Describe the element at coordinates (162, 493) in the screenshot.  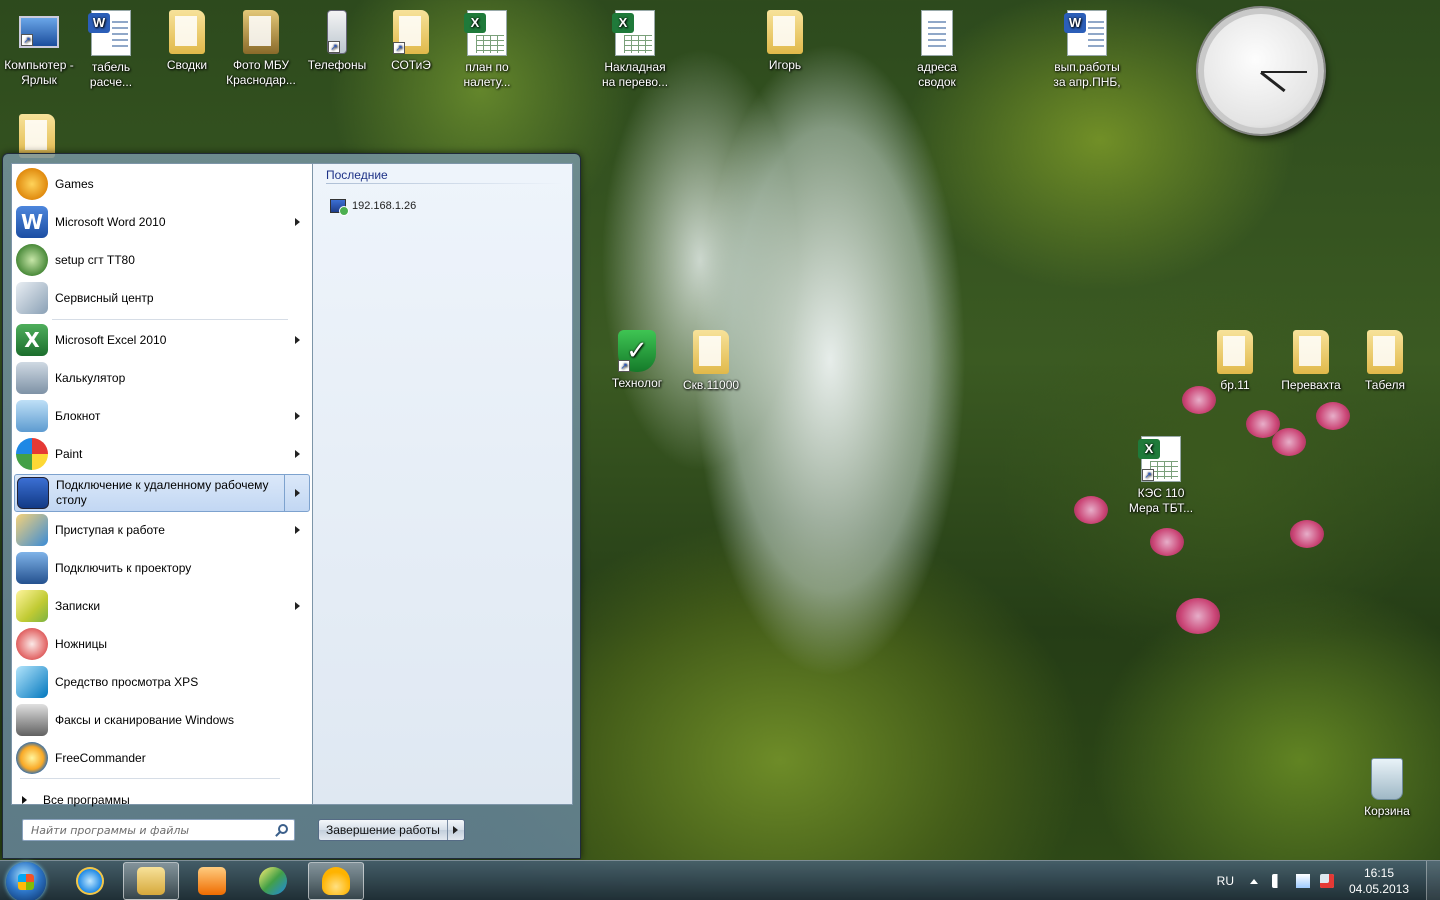
I see `start-item-remote-desktop: Подключение к удаленному рабочему столу` at that location.